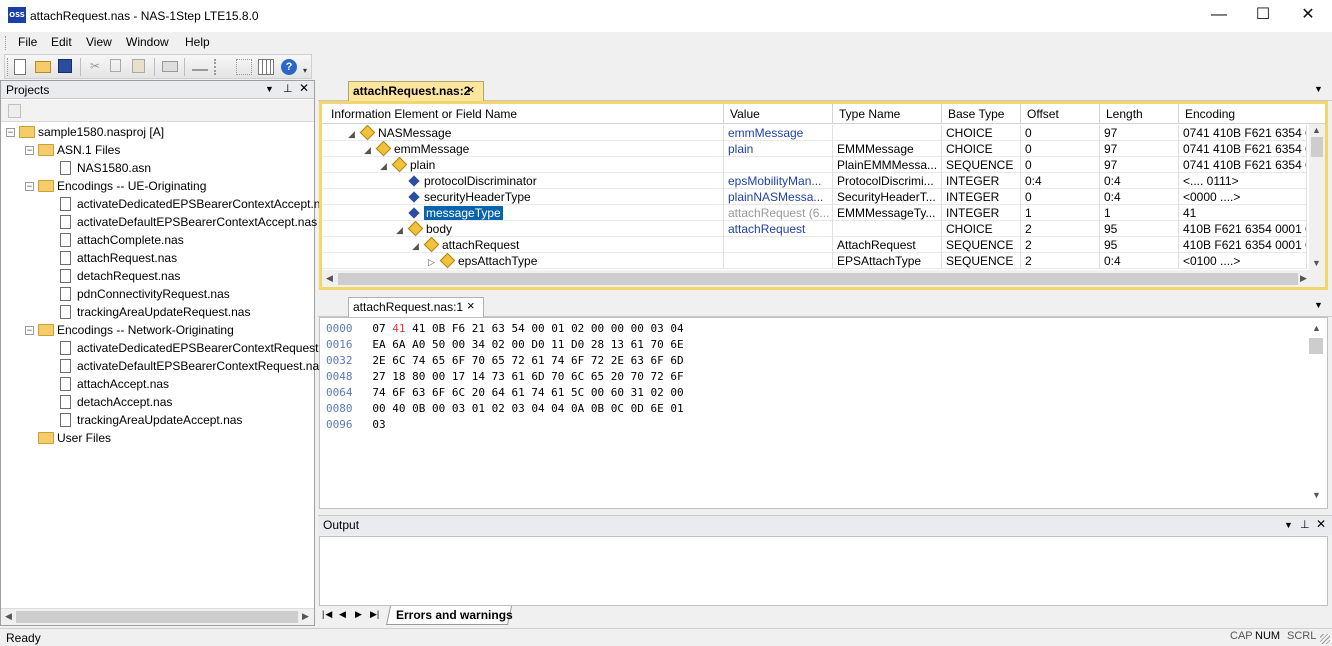 The image size is (1332, 646). Describe the element at coordinates (1288, 525) in the screenshot. I see `output-menu-icon: ▼` at that location.